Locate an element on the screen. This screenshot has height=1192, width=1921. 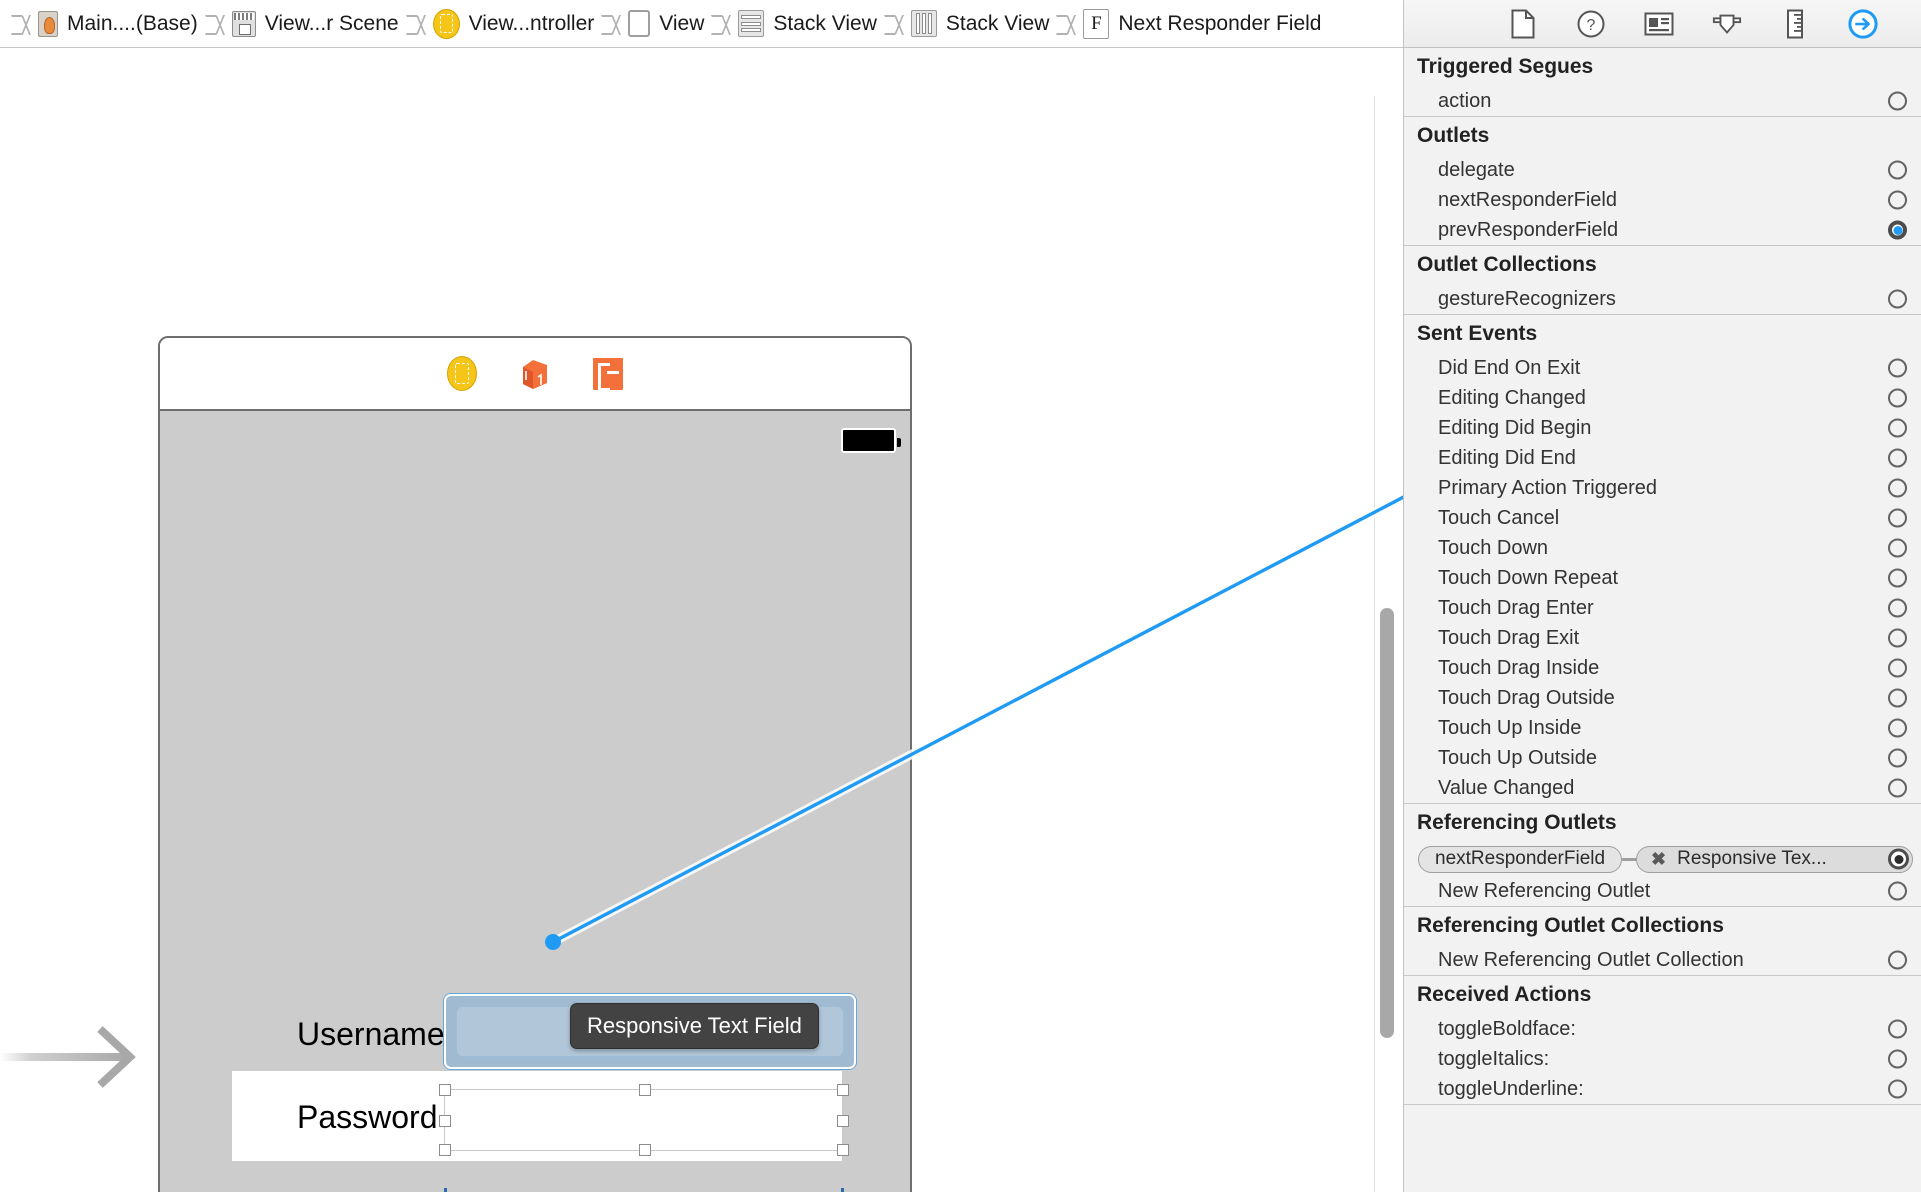
breadcrumb-item-stack-view-inner: Stack View is located at coordinates (979, 23).